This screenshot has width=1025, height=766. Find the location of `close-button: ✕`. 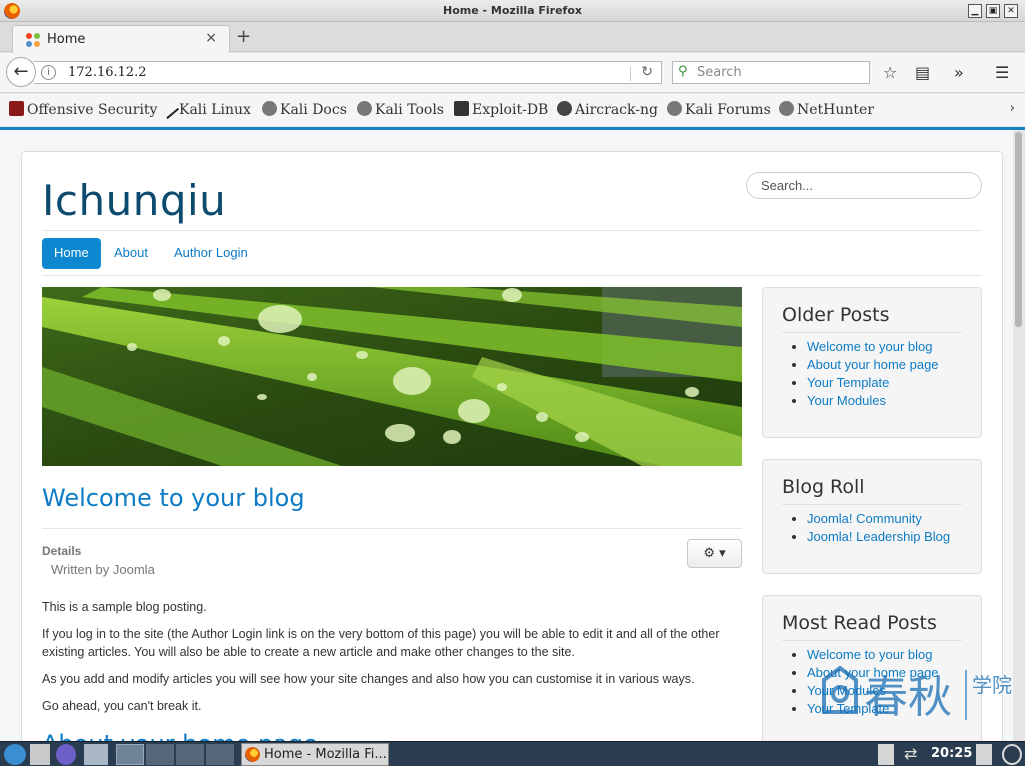

close-button: ✕ is located at coordinates (1011, 11).